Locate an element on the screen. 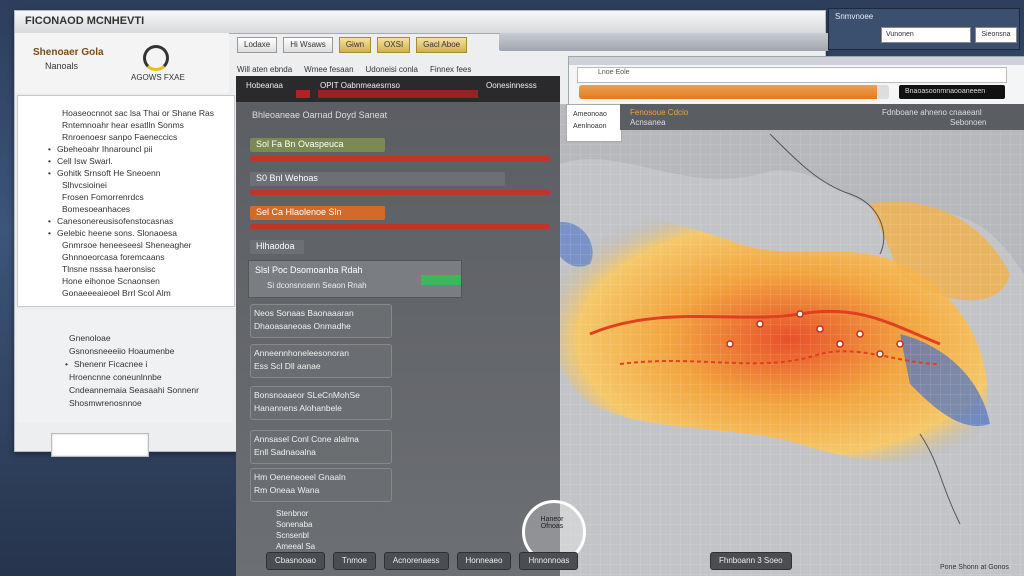  map-search-field: Bnaoasoonmnaooaneeen is located at coordinates (952, 92).